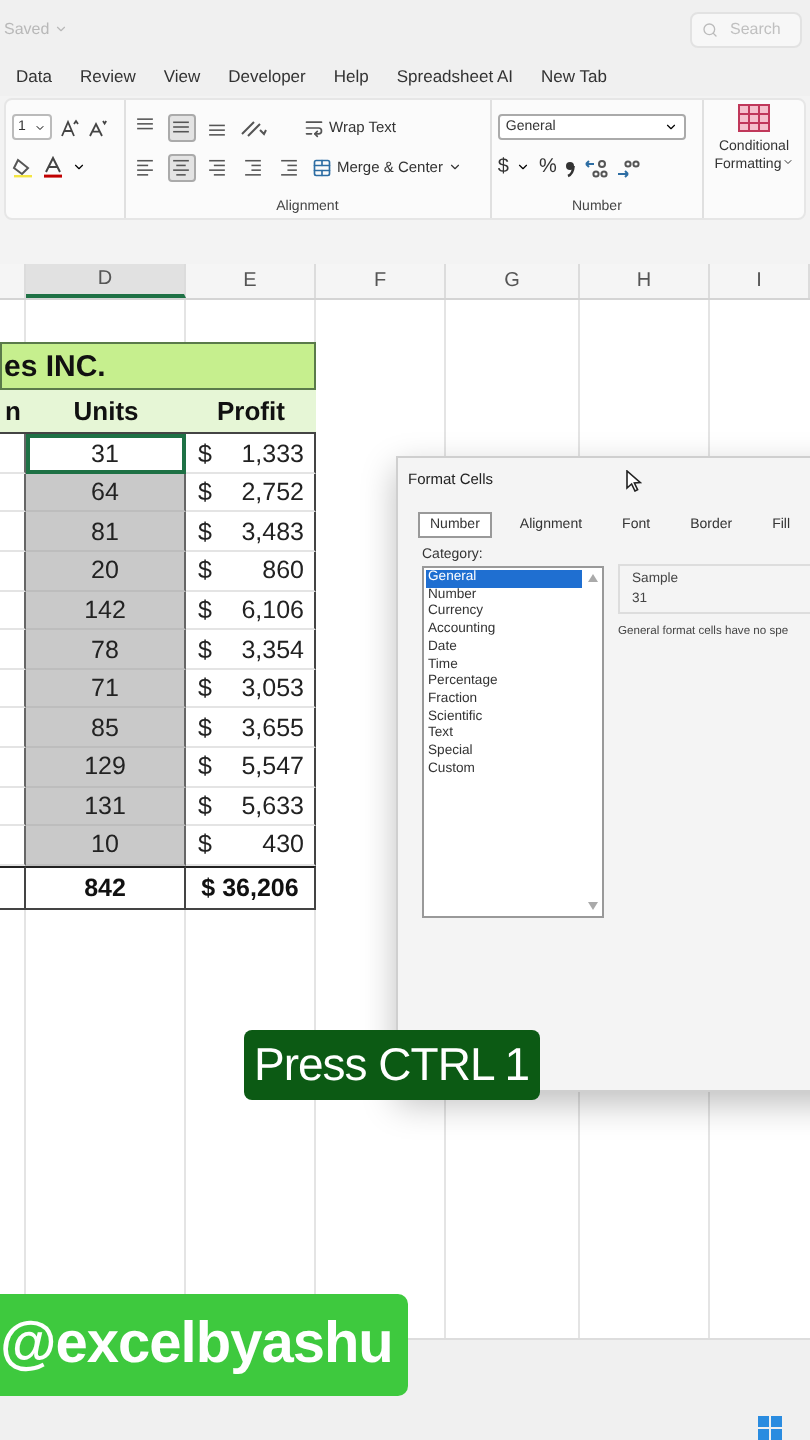  What do you see at coordinates (628, 167) in the screenshot?
I see `decrease-decimal-icon` at bounding box center [628, 167].